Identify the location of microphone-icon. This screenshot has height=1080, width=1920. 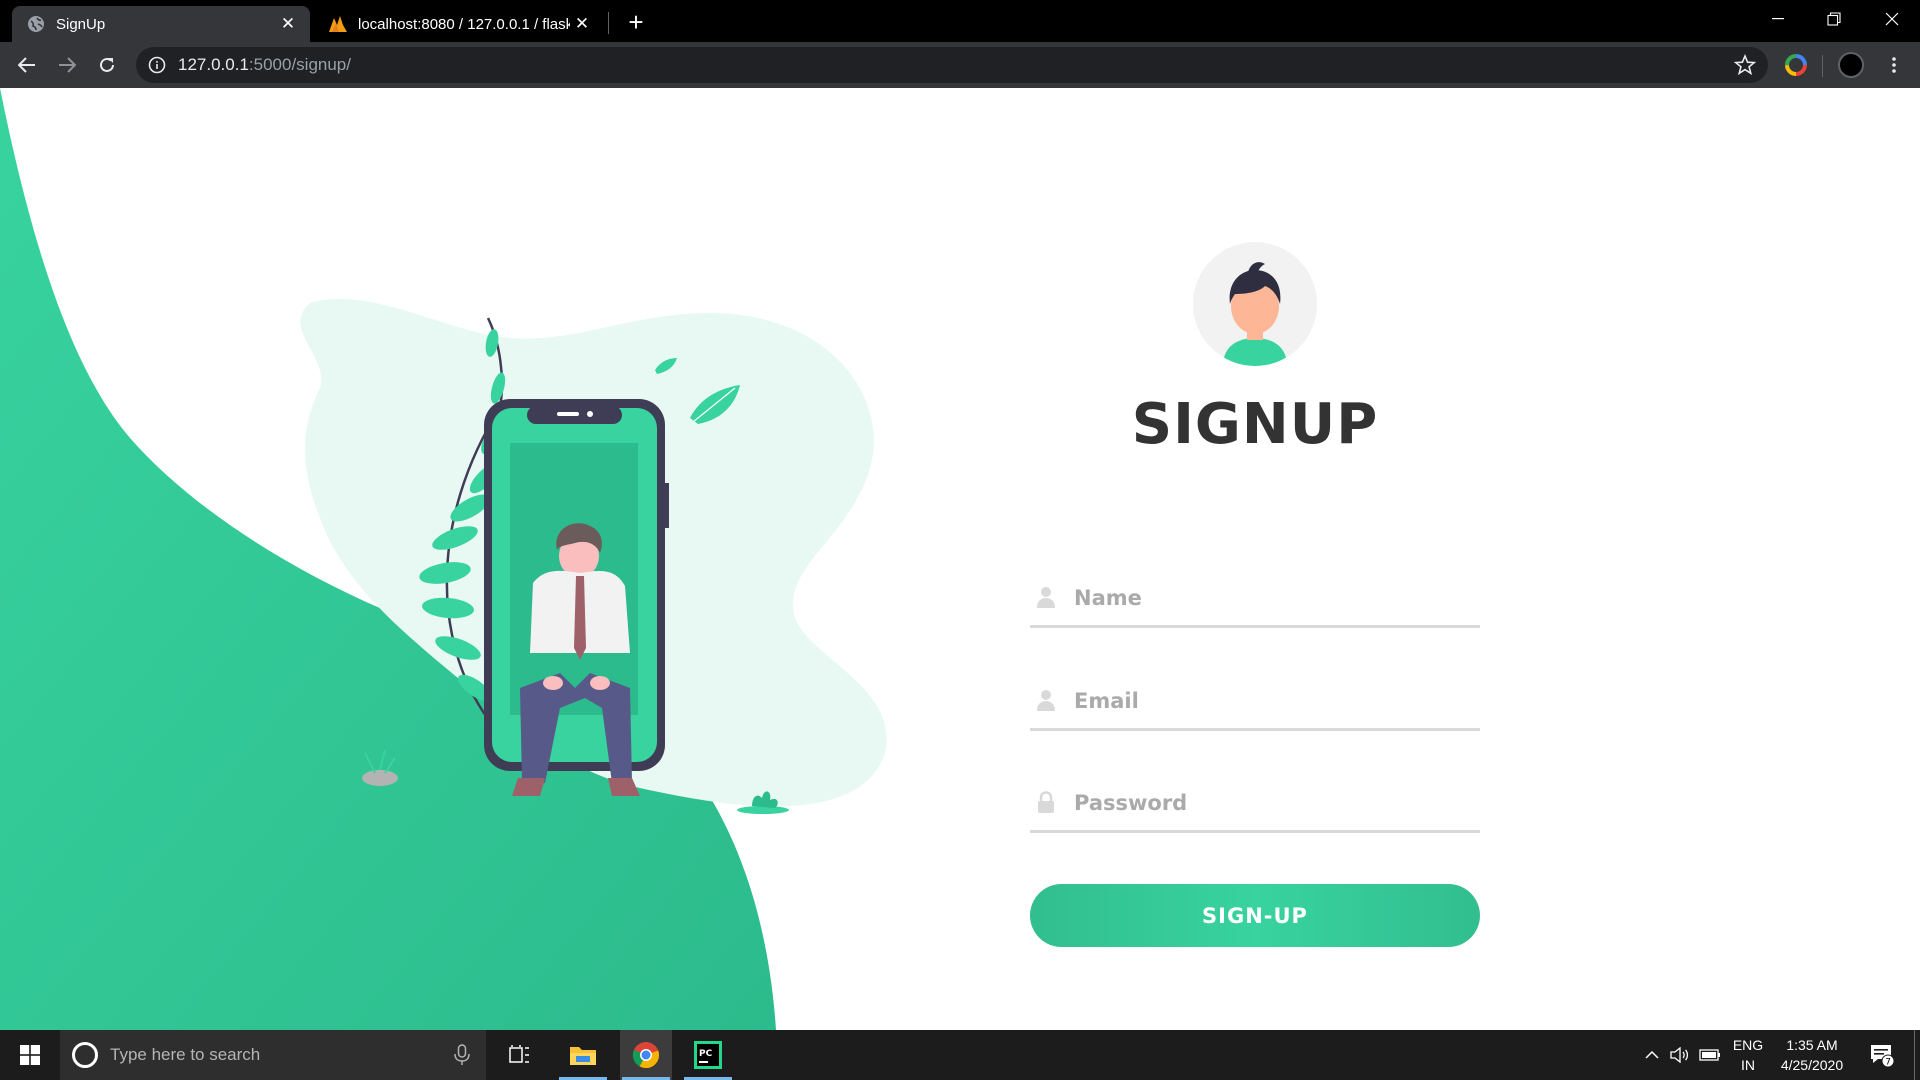
(462, 1055).